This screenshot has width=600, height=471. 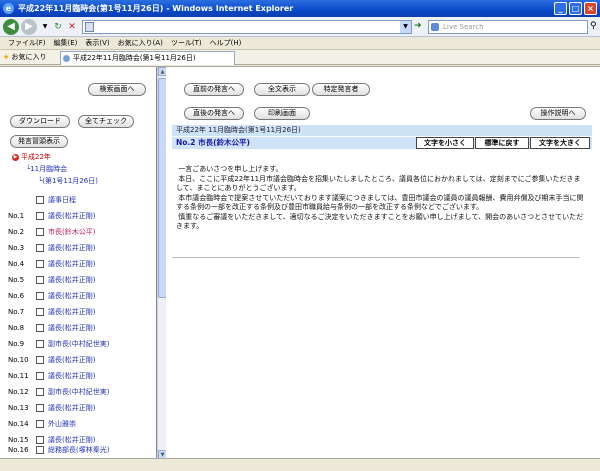 I want to click on item-number: No.3, so click(x=16, y=248).